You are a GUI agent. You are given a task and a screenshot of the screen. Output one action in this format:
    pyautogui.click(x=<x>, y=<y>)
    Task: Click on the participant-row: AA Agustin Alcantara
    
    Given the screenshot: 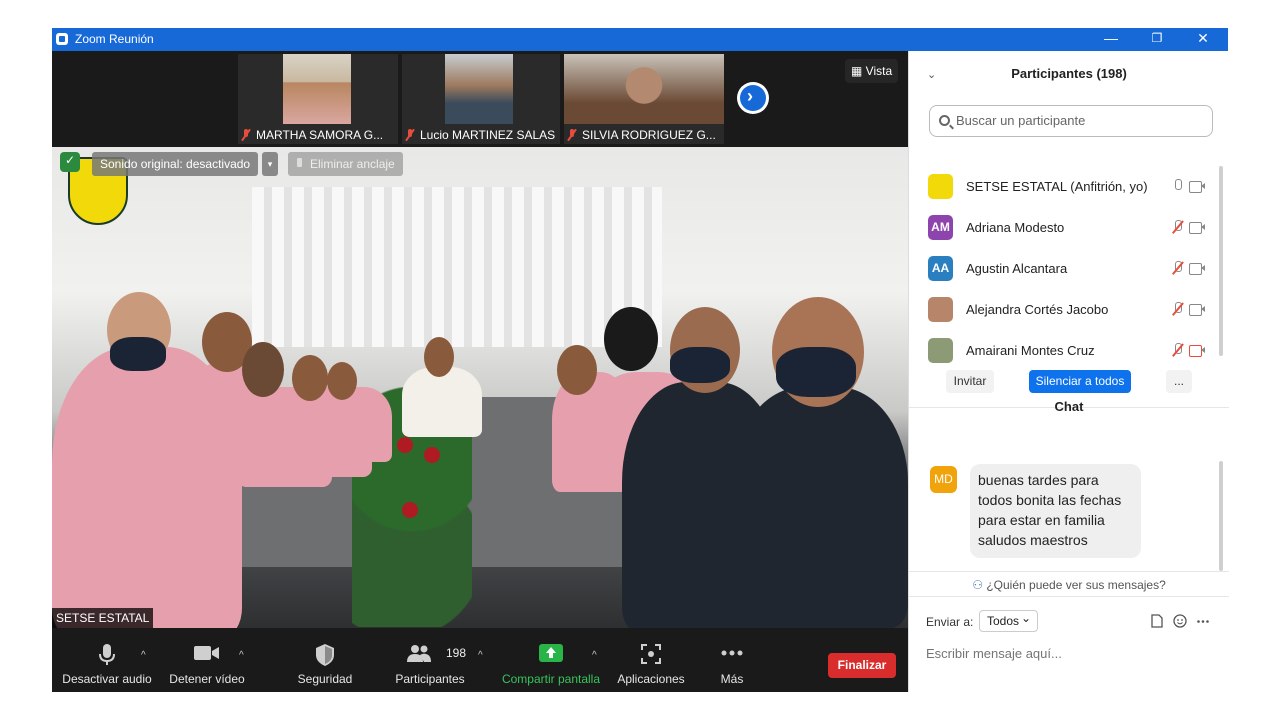 What is the action you would take?
    pyautogui.click(x=1061, y=268)
    